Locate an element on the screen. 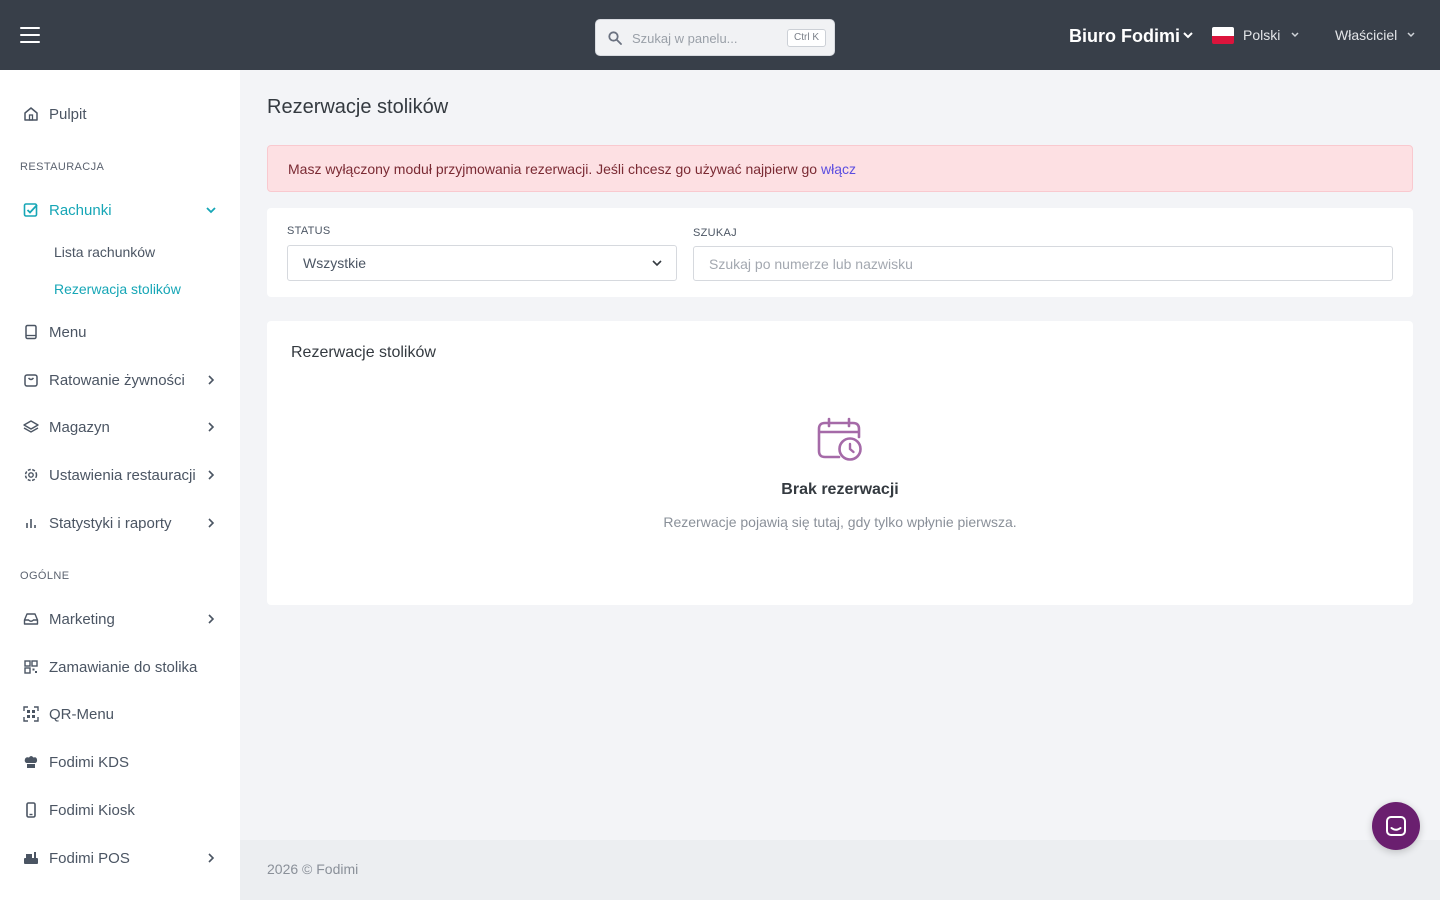 The width and height of the screenshot is (1440, 900). sidebar-item-label: QR-Menu is located at coordinates (82, 714).